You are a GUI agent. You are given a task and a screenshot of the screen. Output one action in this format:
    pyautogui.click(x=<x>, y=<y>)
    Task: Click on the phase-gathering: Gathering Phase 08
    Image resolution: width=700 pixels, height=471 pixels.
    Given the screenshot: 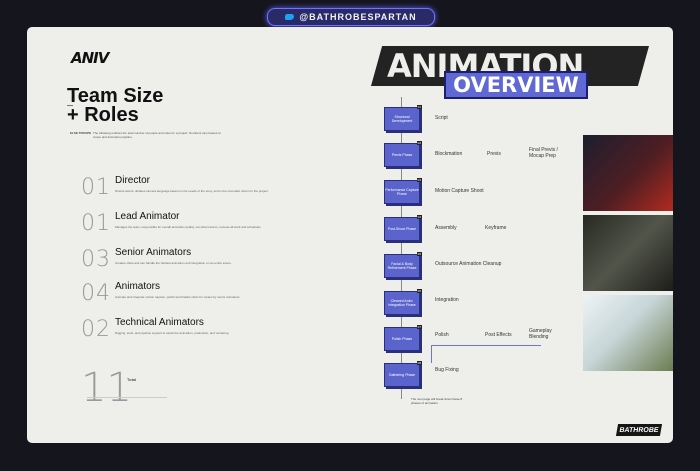 What is the action you would take?
    pyautogui.click(x=403, y=374)
    